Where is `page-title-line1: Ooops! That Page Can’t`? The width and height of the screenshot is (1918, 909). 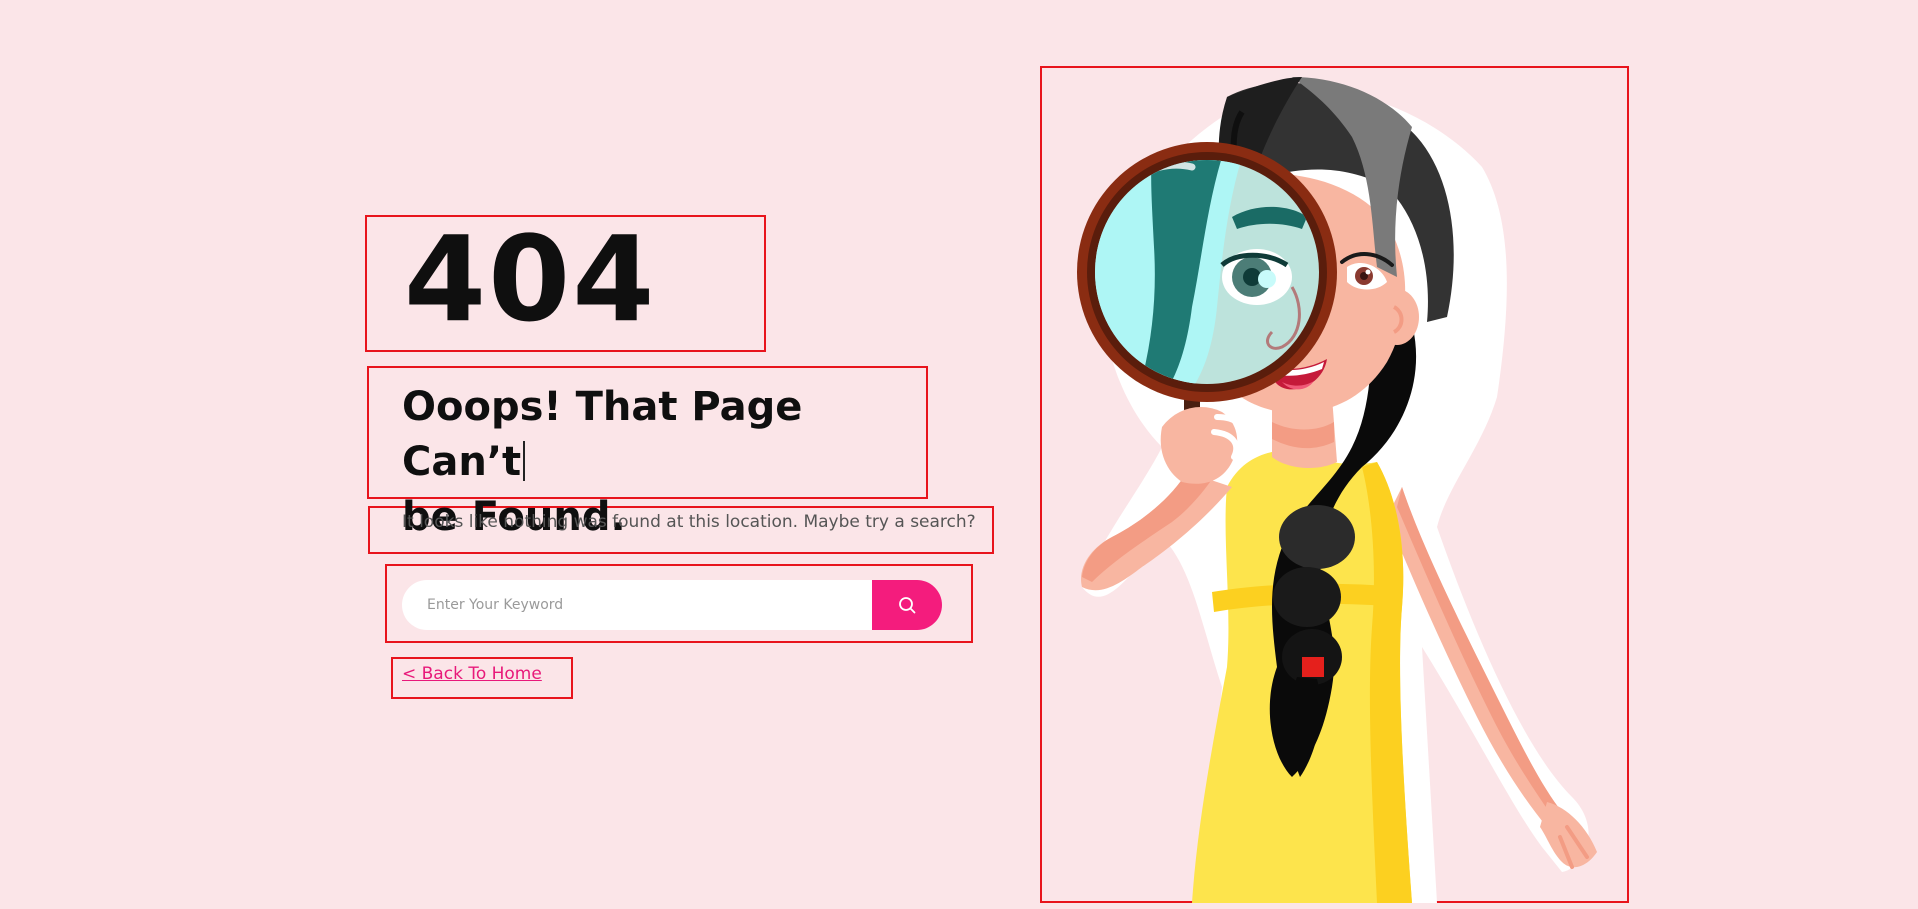
page-title-line1: Ooops! That Page Can’t is located at coordinates (602, 434).